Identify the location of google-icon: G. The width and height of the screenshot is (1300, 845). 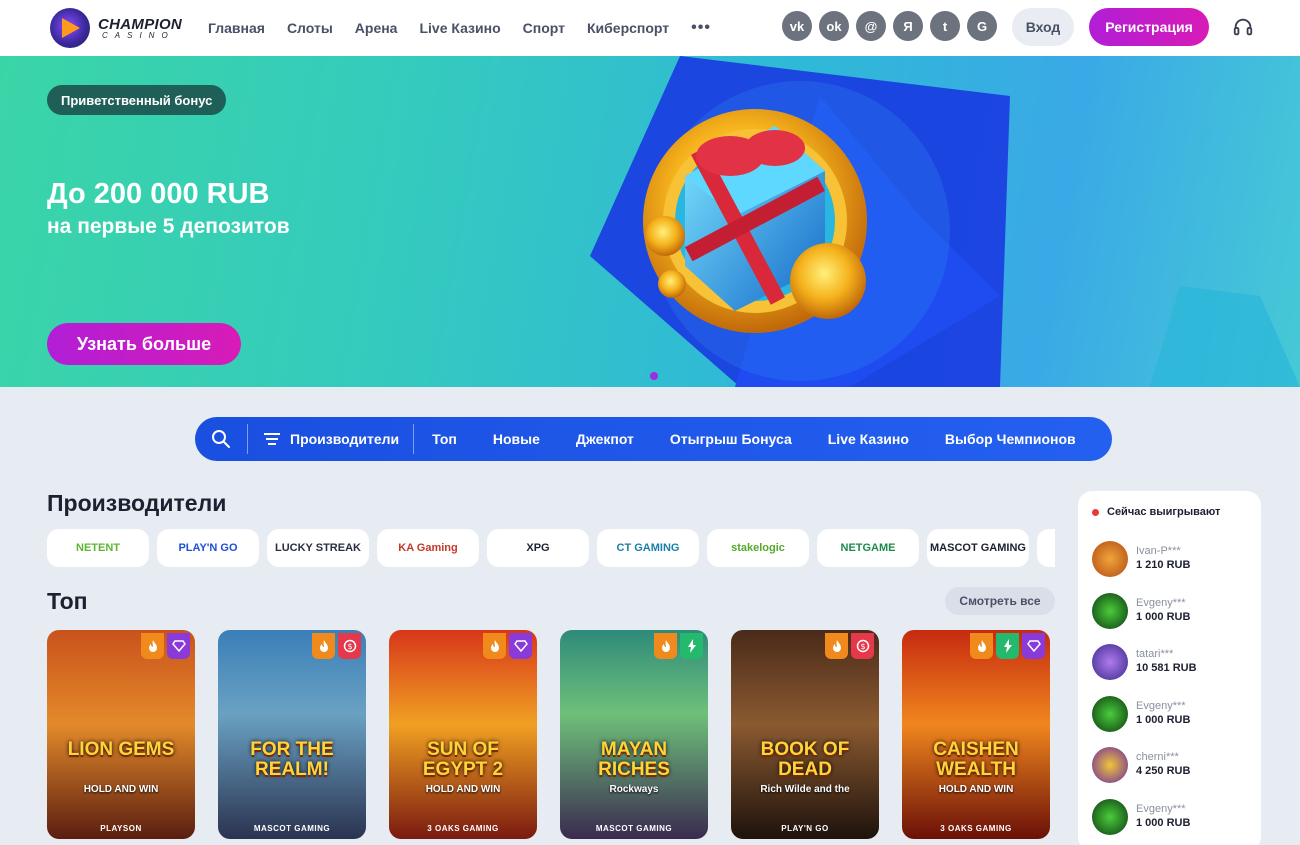
(982, 26).